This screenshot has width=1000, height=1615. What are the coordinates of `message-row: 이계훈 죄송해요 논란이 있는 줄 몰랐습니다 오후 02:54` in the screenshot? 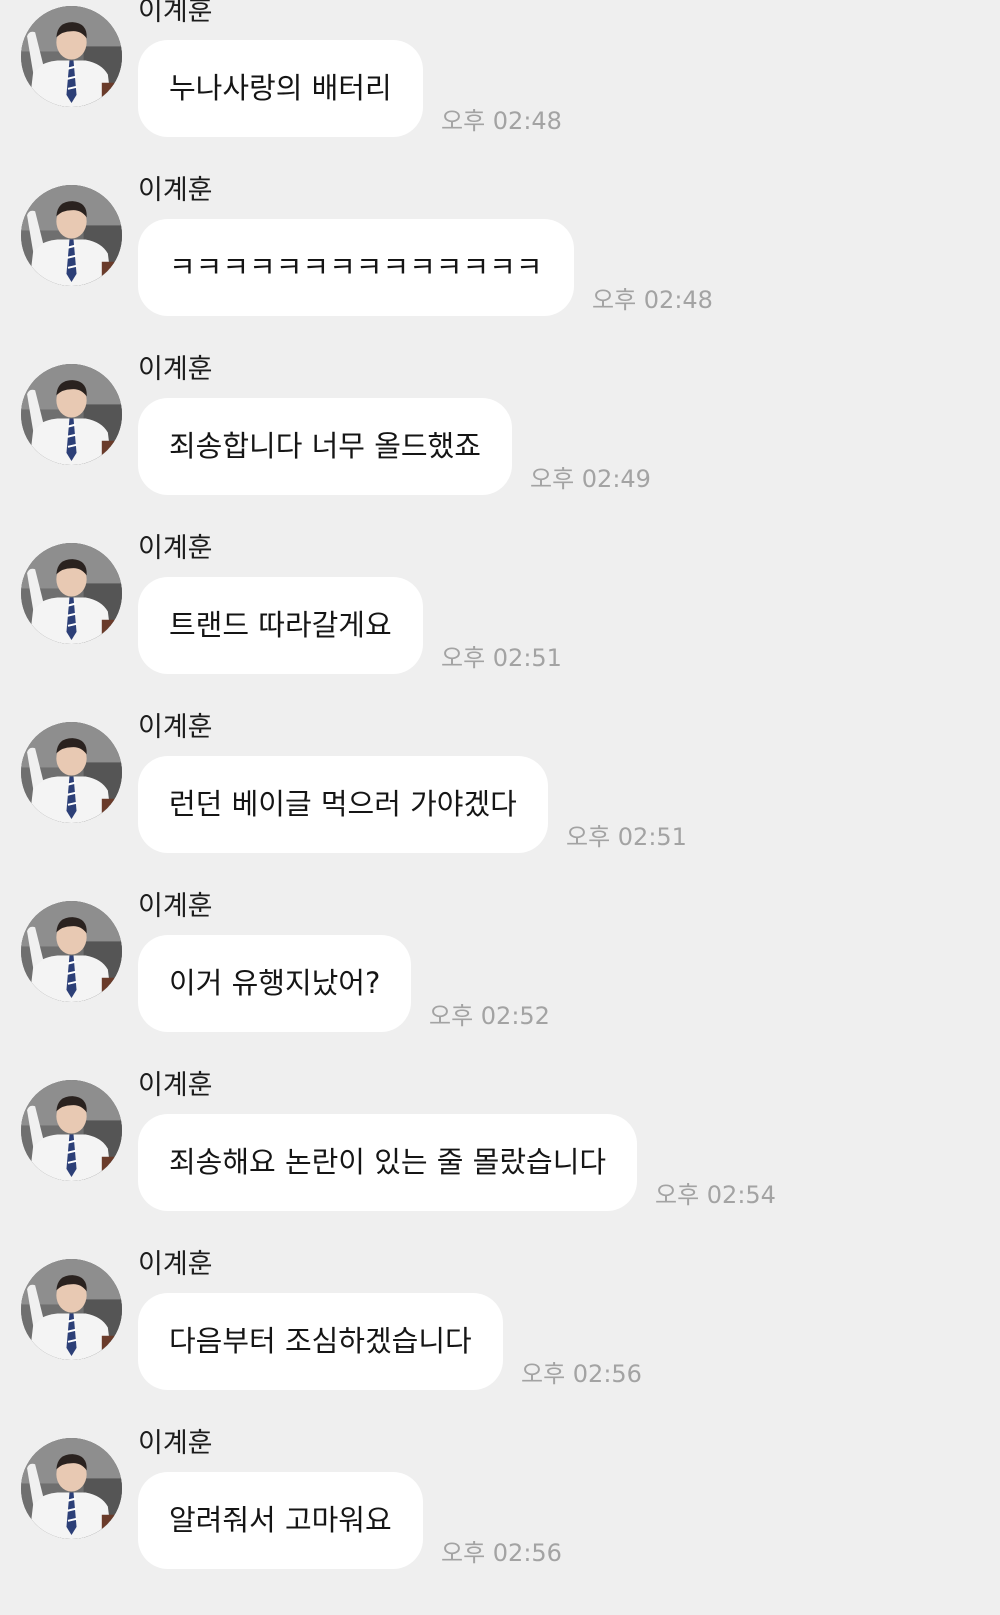 It's located at (500, 1163).